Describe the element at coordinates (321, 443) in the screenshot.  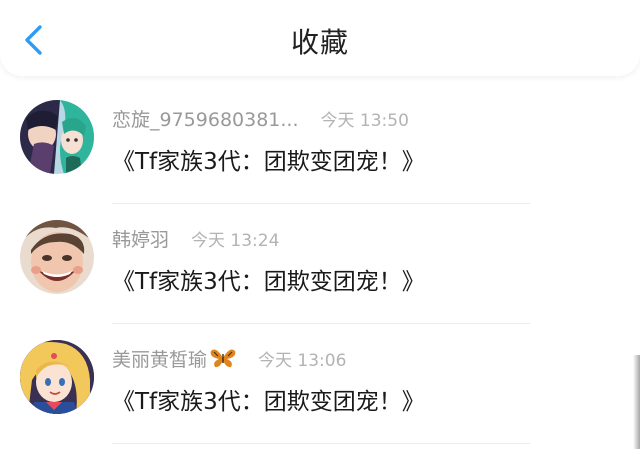
I see `divider` at that location.